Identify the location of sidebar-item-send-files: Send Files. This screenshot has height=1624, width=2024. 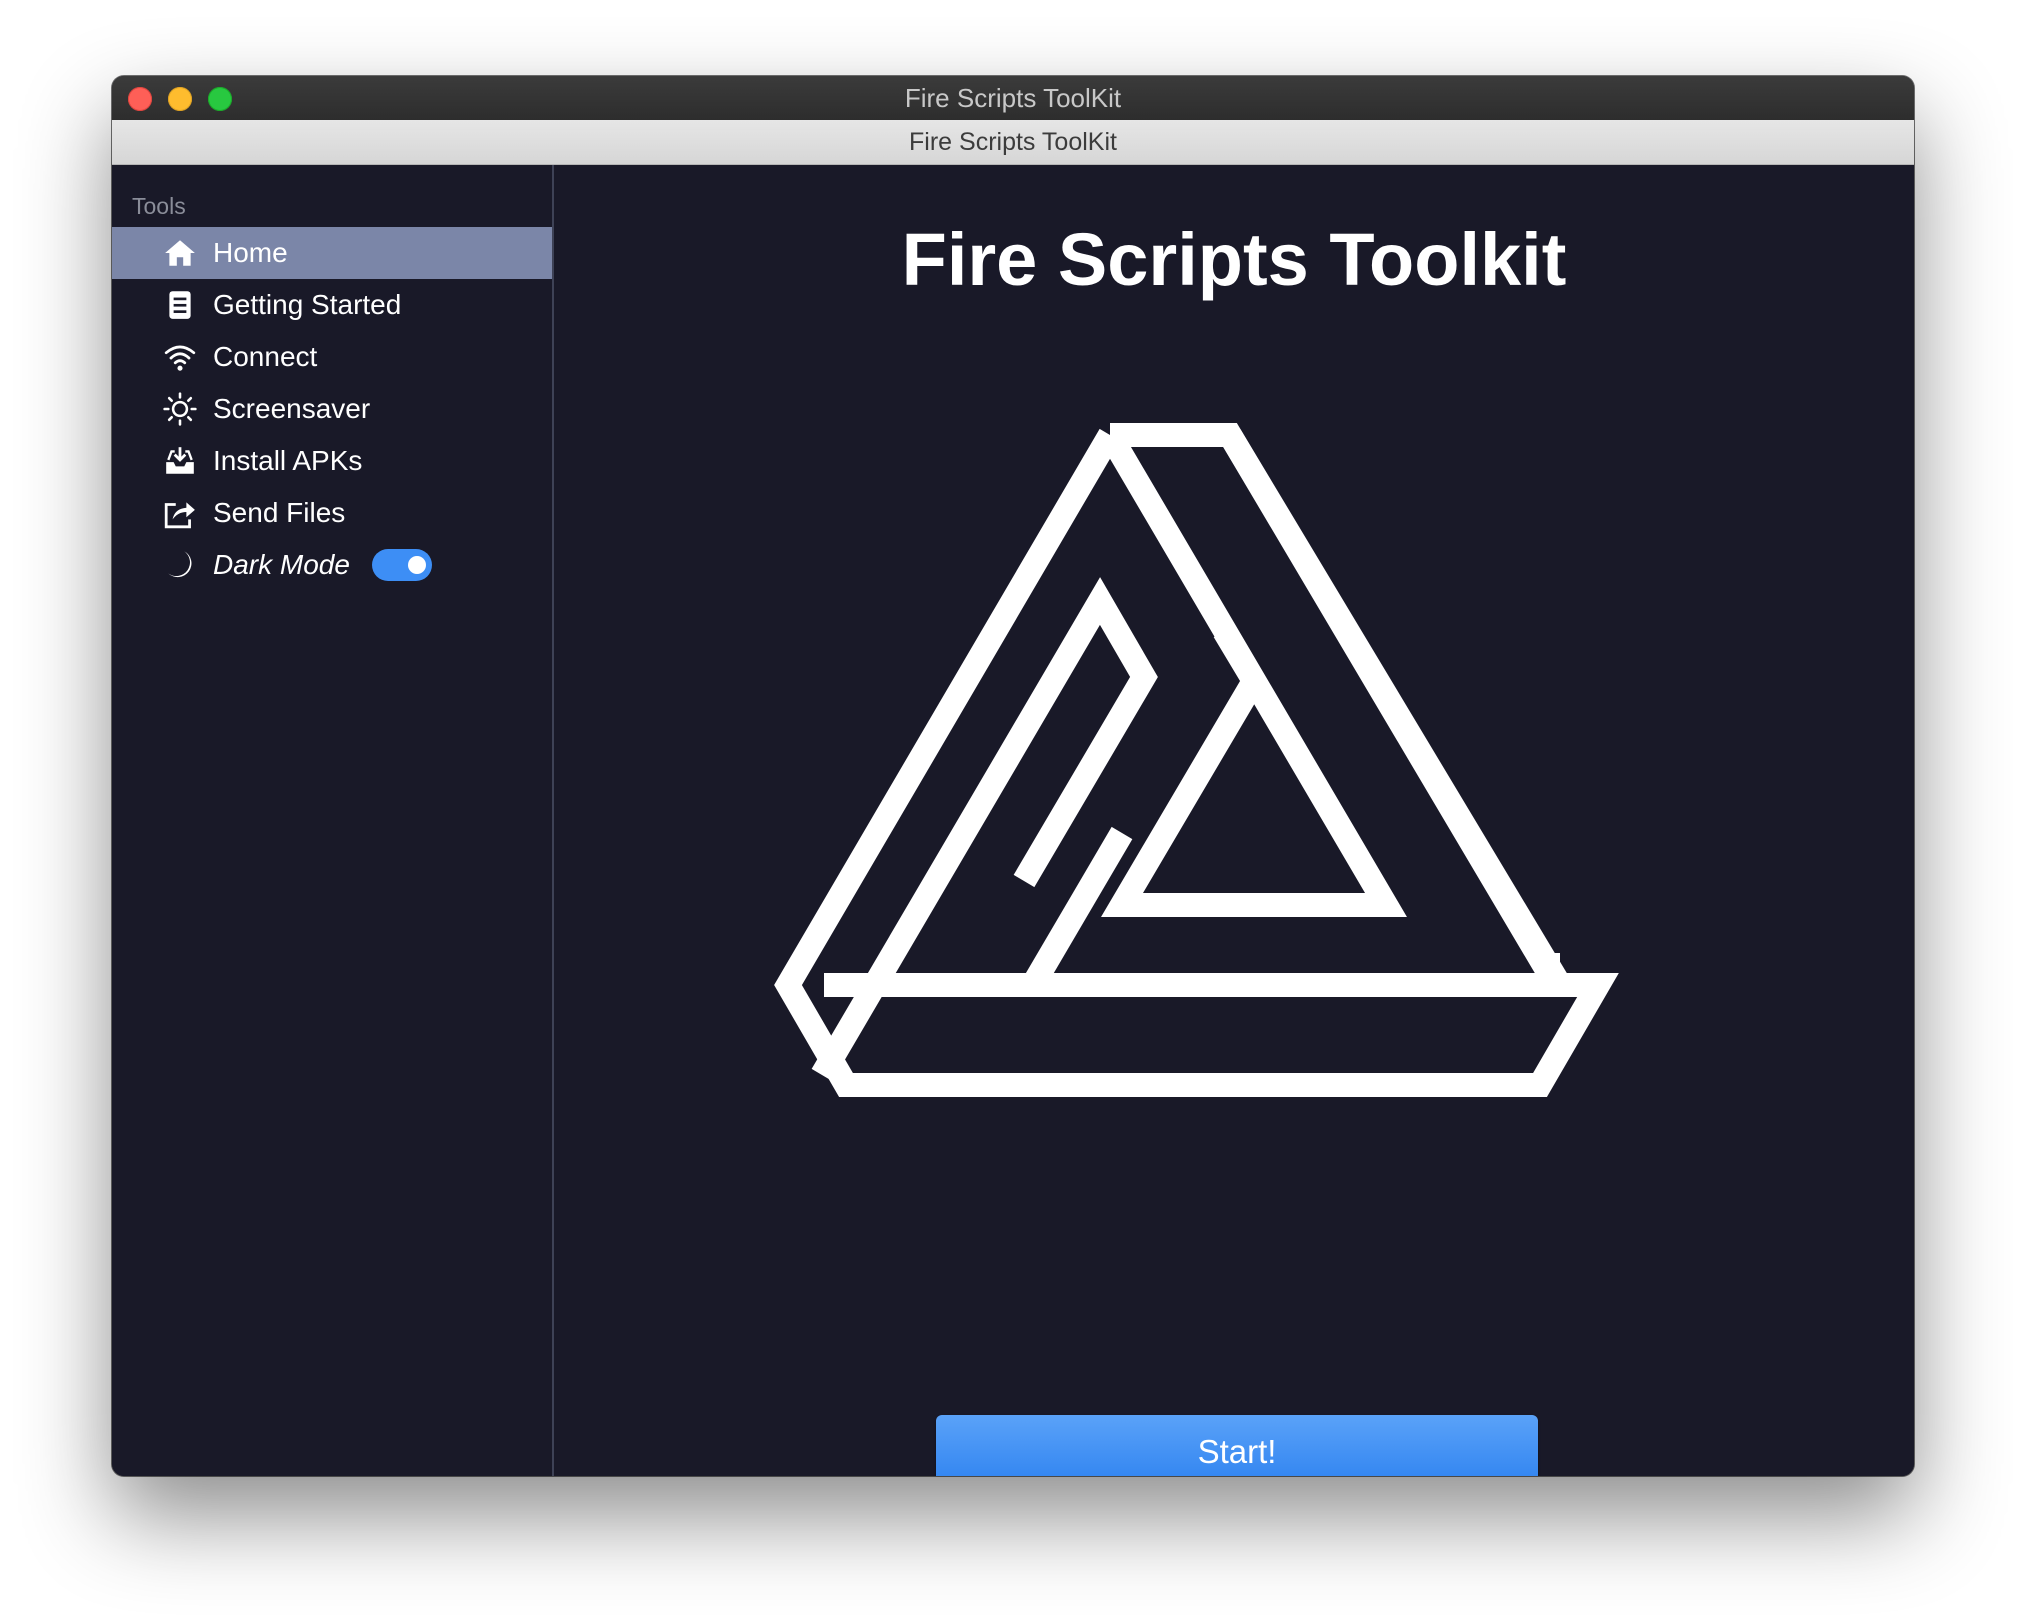
(332, 513).